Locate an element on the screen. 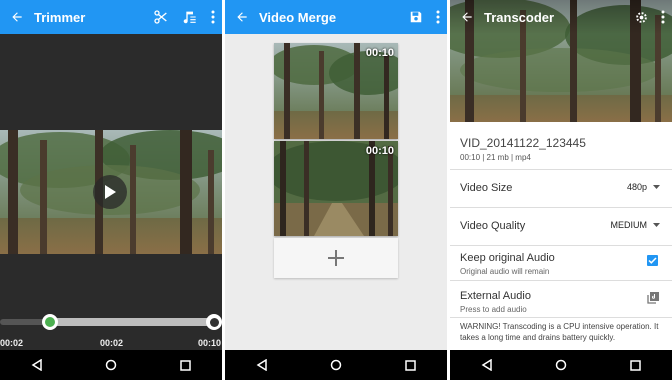  time-current: 00:02 is located at coordinates (112, 343).